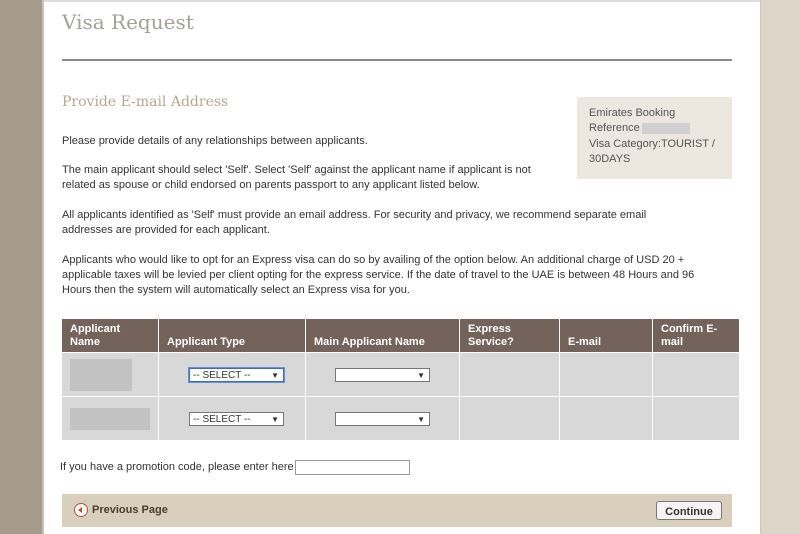 The image size is (800, 534). Describe the element at coordinates (696, 336) in the screenshot. I see `header-confirm-email: Confirm E-mail` at that location.